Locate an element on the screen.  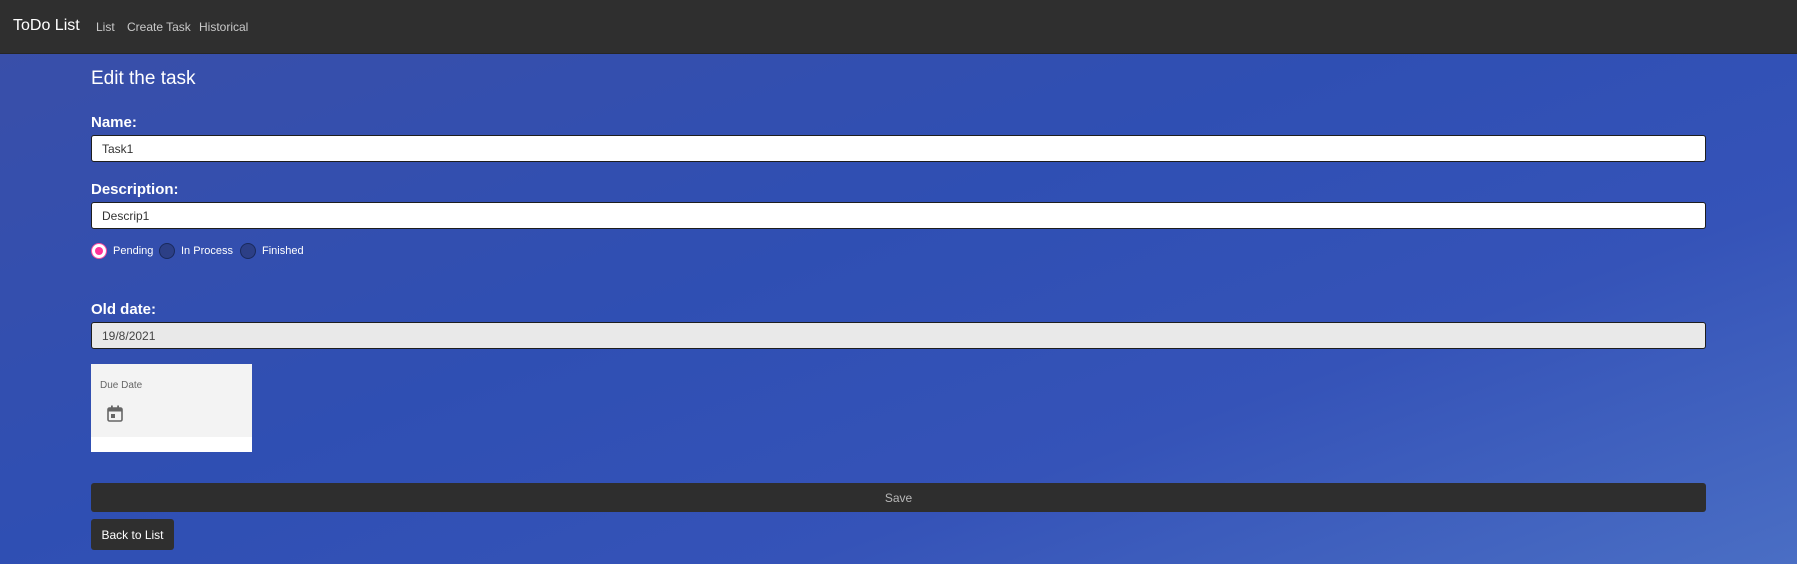
brand-title: ToDo List is located at coordinates (46, 26).